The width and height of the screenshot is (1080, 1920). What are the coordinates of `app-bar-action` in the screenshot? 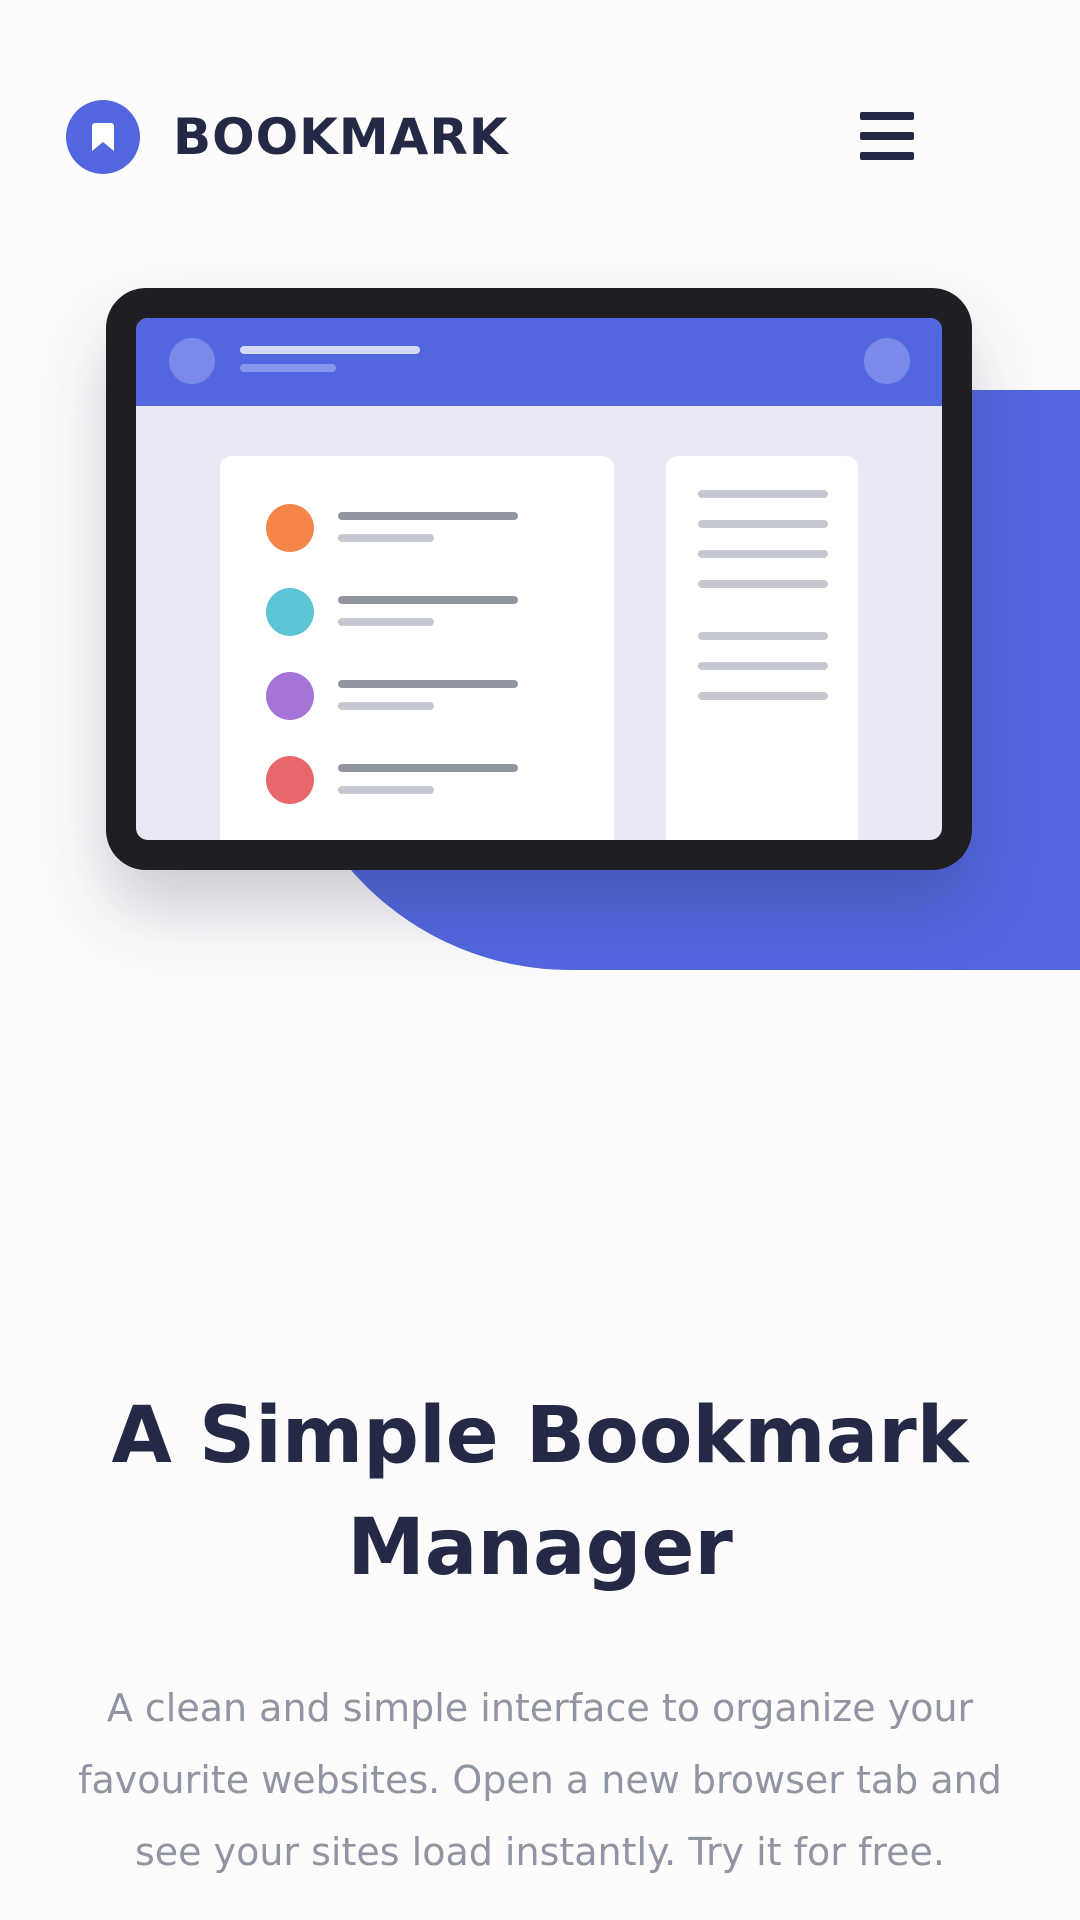 It's located at (887, 361).